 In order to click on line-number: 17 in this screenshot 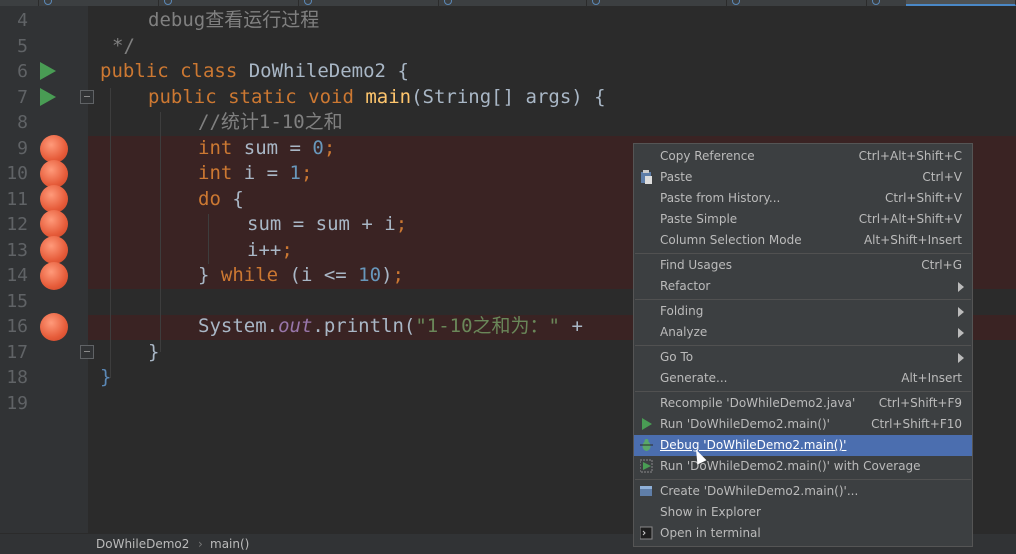, I will do `click(17, 352)`.